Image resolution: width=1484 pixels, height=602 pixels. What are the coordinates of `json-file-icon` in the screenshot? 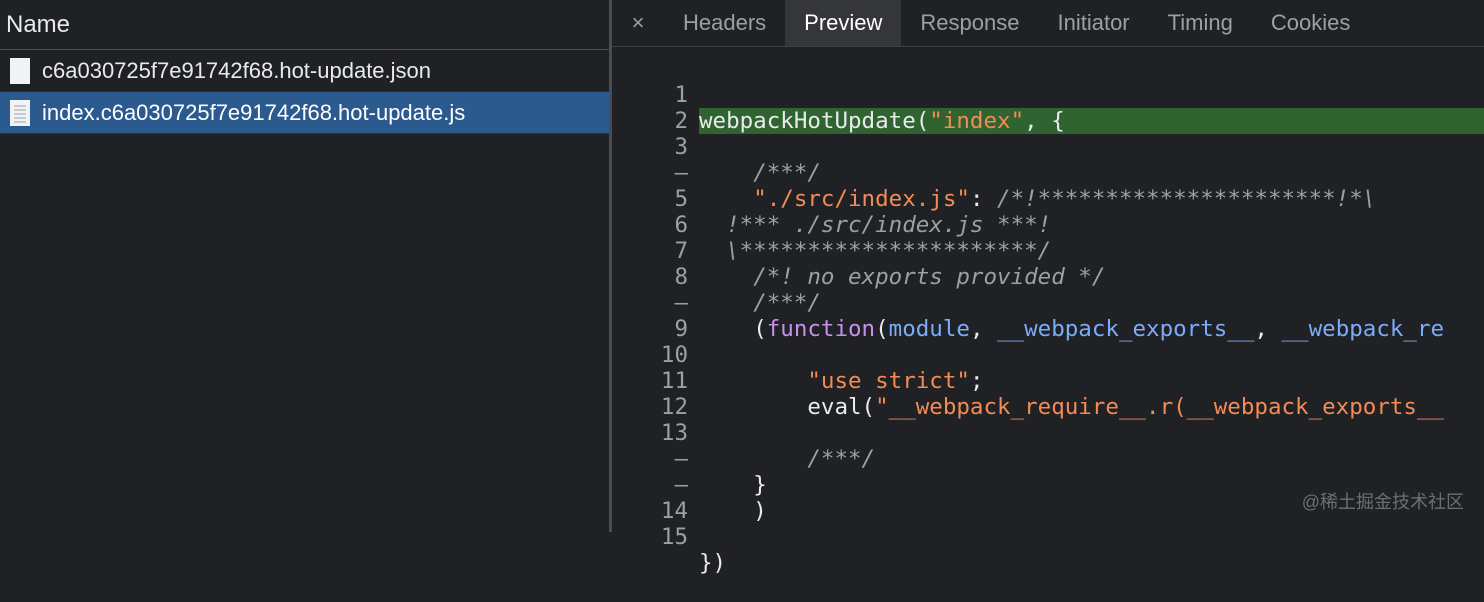 It's located at (20, 70).